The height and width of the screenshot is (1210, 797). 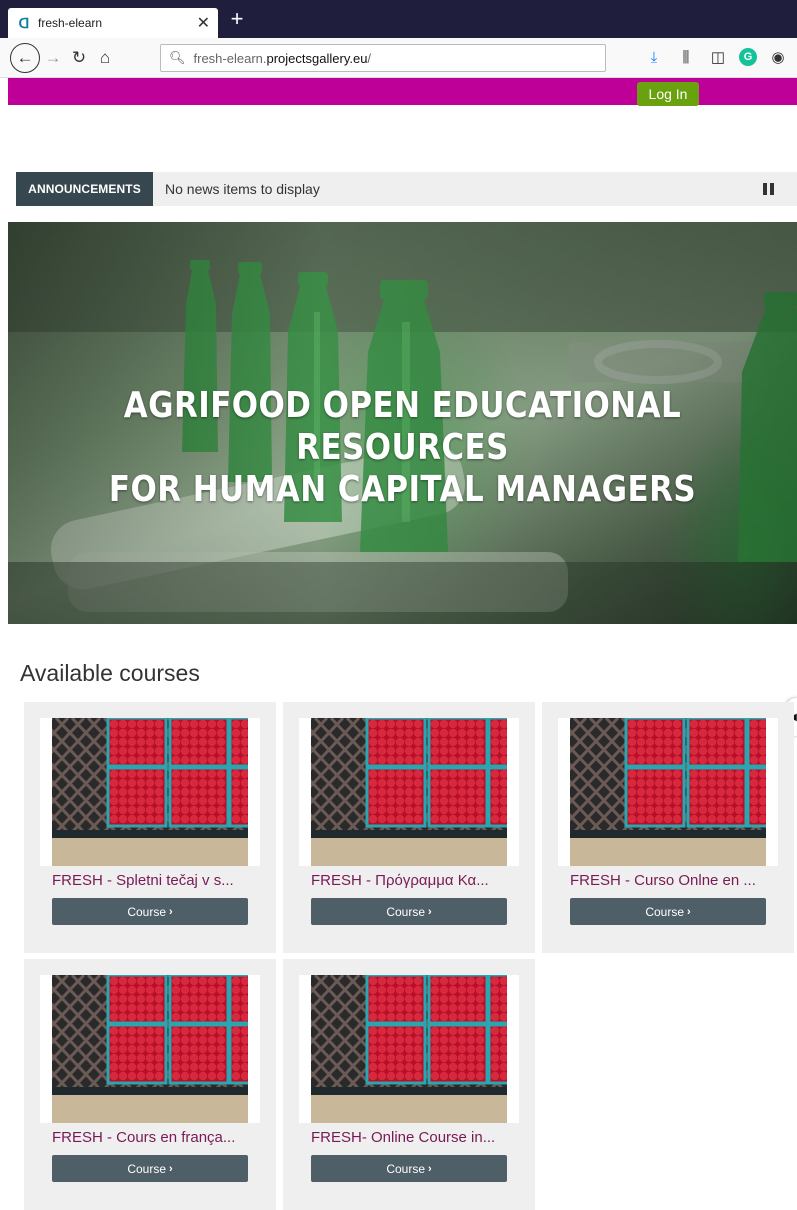 What do you see at coordinates (203, 23) in the screenshot?
I see `close-tab-icon: ✕` at bounding box center [203, 23].